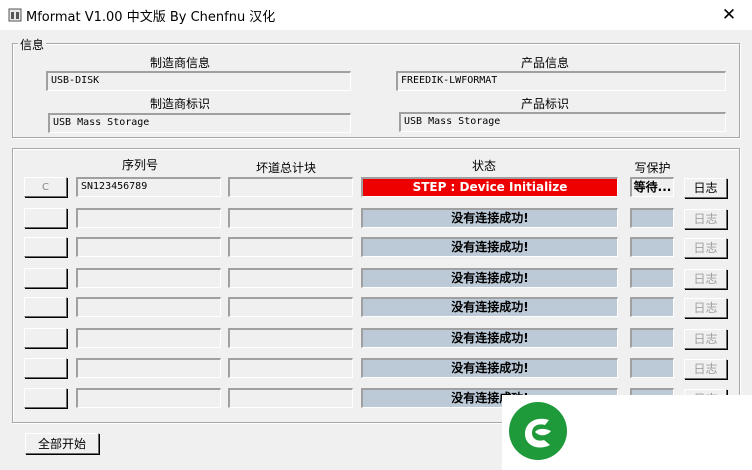  What do you see at coordinates (538, 431) in the screenshot?
I see `site-logo` at bounding box center [538, 431].